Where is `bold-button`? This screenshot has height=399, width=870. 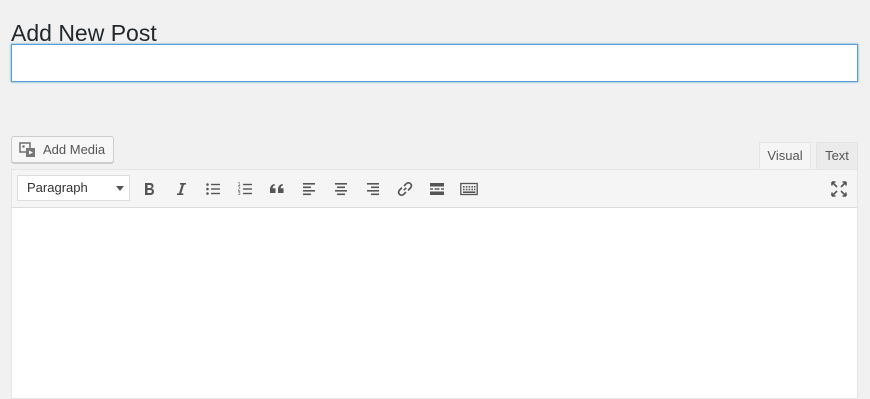 bold-button is located at coordinates (149, 189).